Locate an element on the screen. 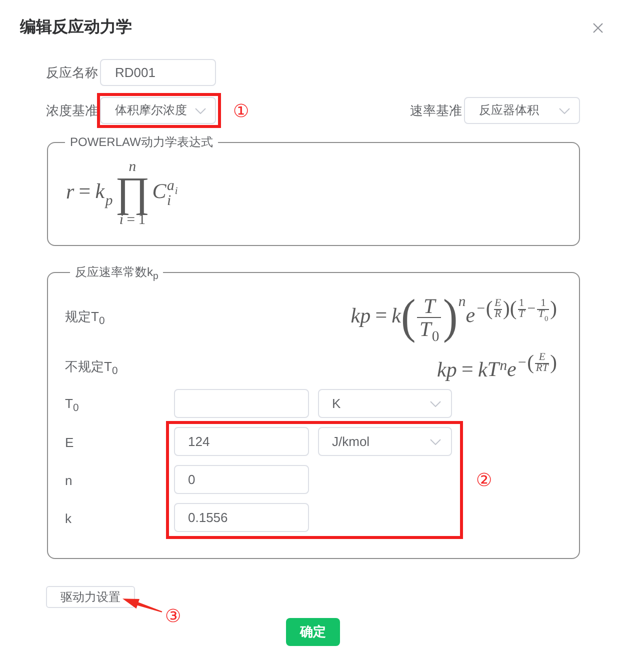 Image resolution: width=626 pixels, height=655 pixels. unit-dropdown: J/kmol is located at coordinates (385, 441).